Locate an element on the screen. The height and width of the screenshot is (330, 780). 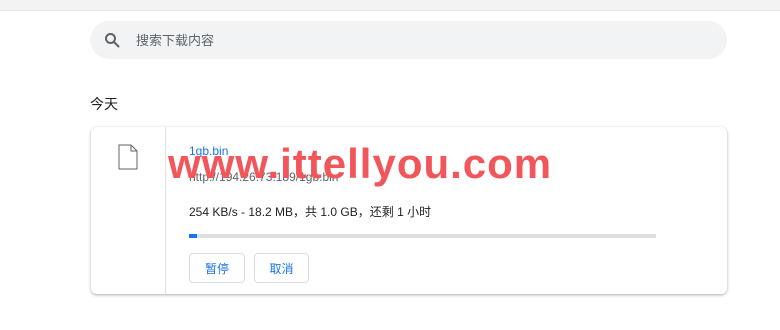
file-icon is located at coordinates (128, 157).